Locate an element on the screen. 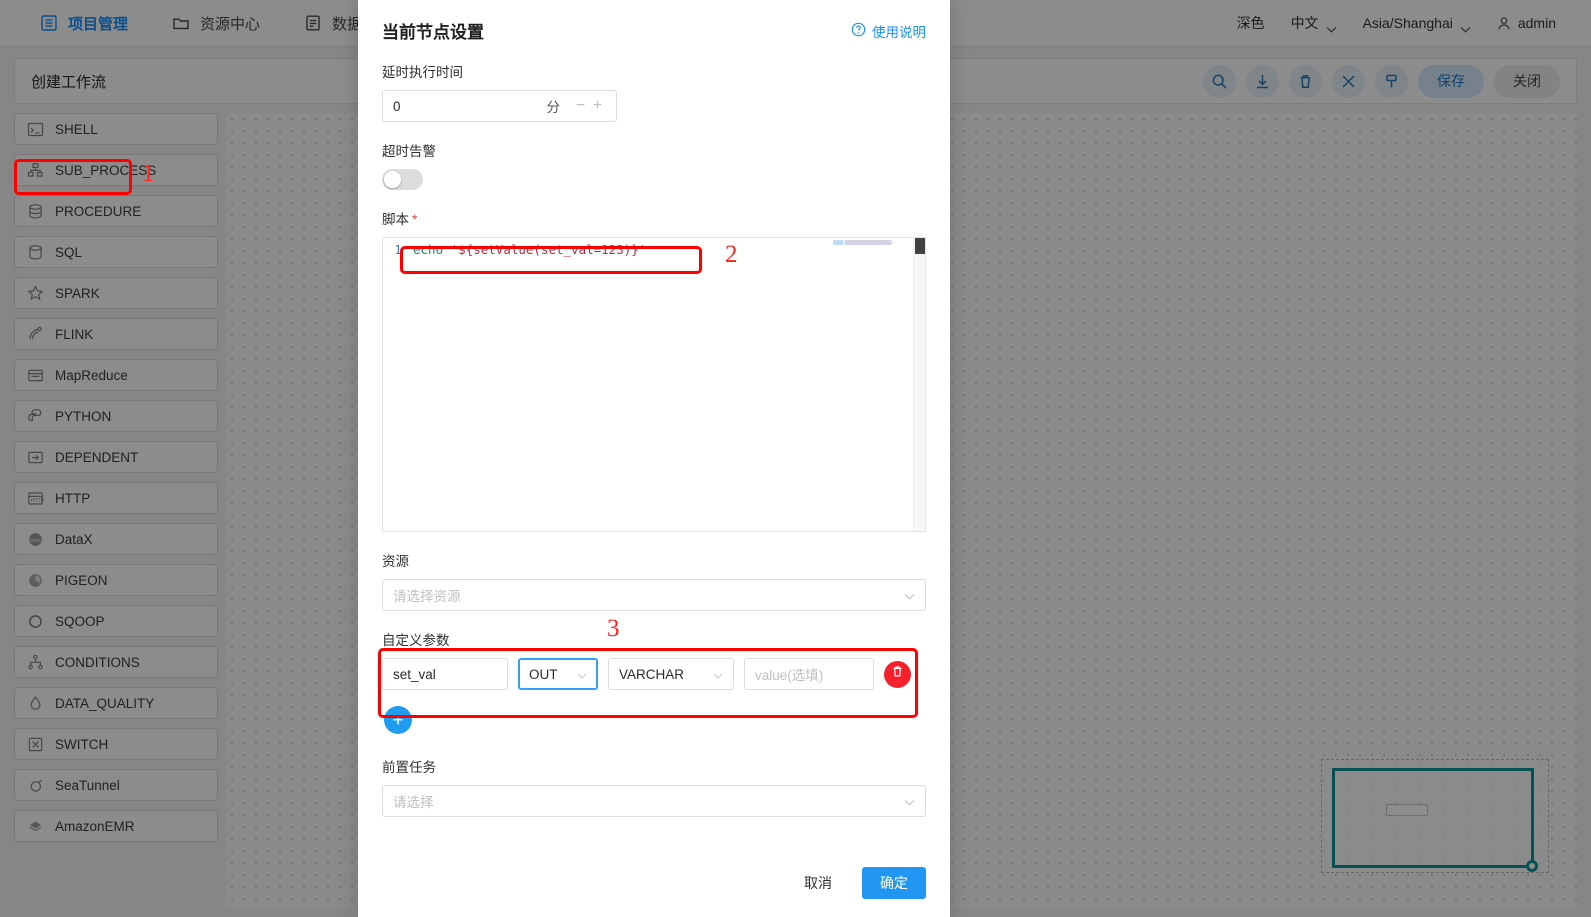  custom-param-row: set_val OUT VARCHAR value(选填) is located at coordinates (654, 674).